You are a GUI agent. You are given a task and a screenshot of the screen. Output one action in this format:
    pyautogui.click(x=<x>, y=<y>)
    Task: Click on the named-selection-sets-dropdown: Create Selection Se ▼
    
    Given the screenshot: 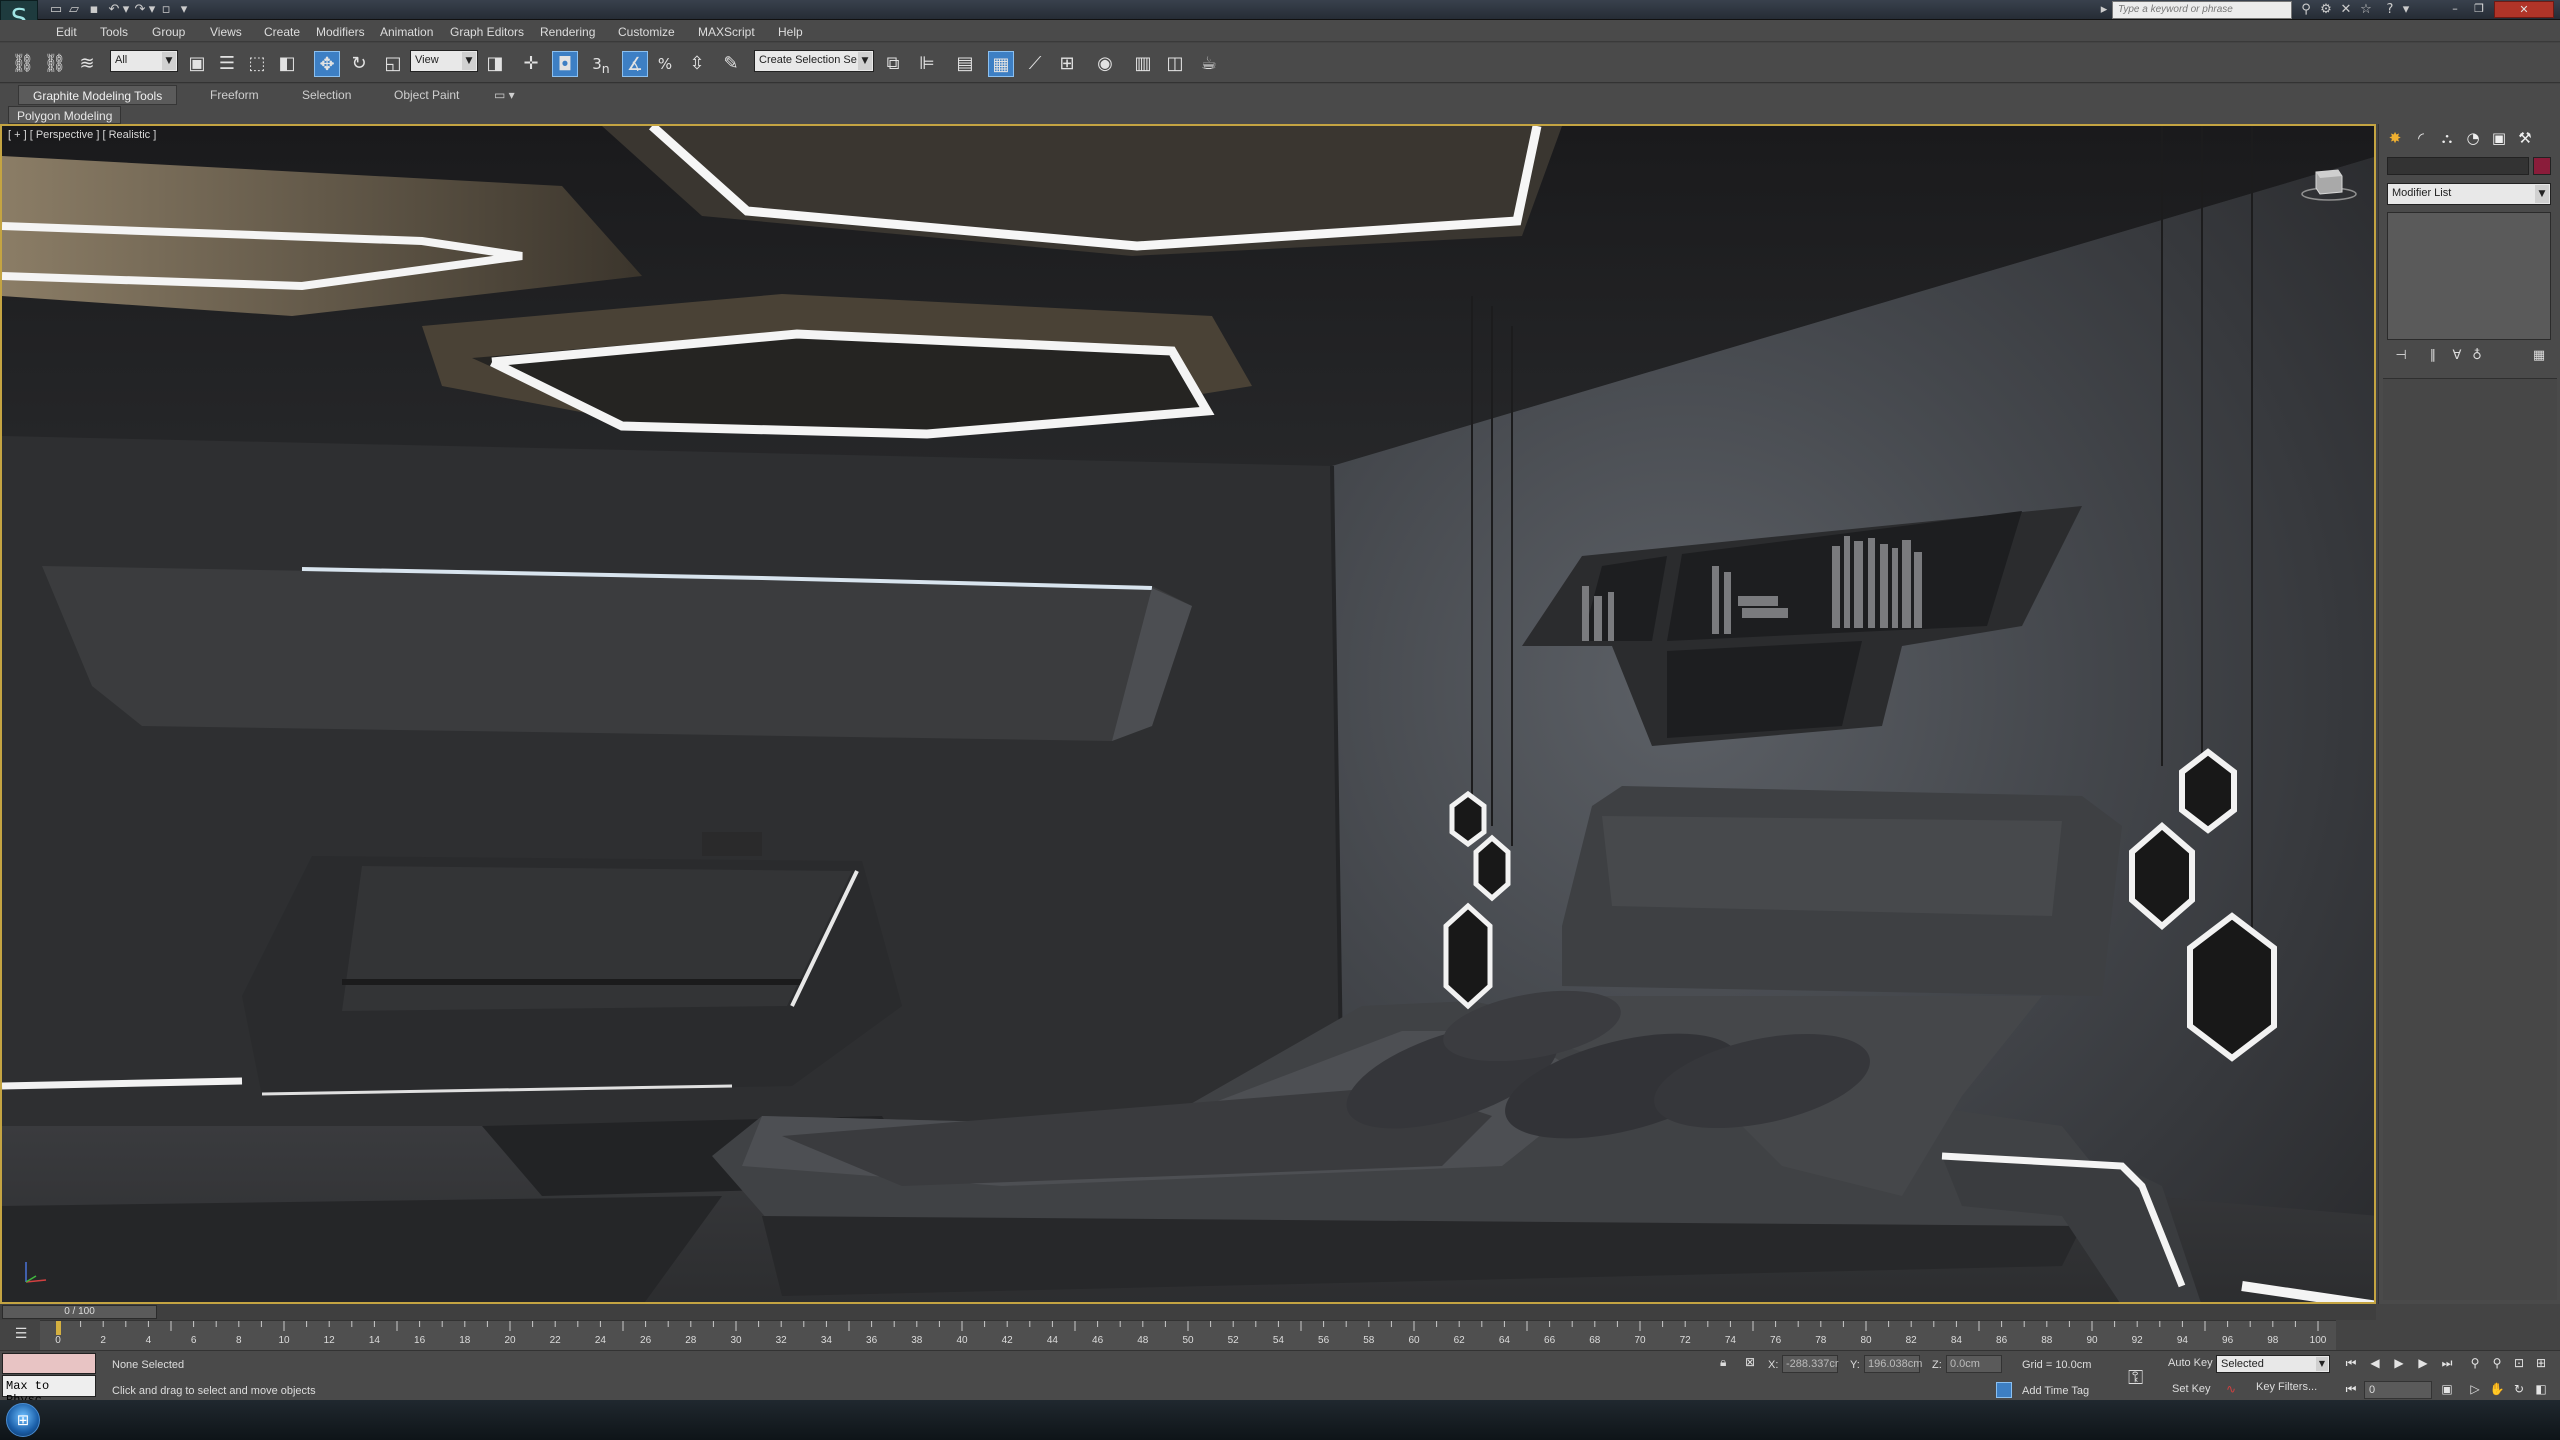 What is the action you would take?
    pyautogui.click(x=814, y=61)
    